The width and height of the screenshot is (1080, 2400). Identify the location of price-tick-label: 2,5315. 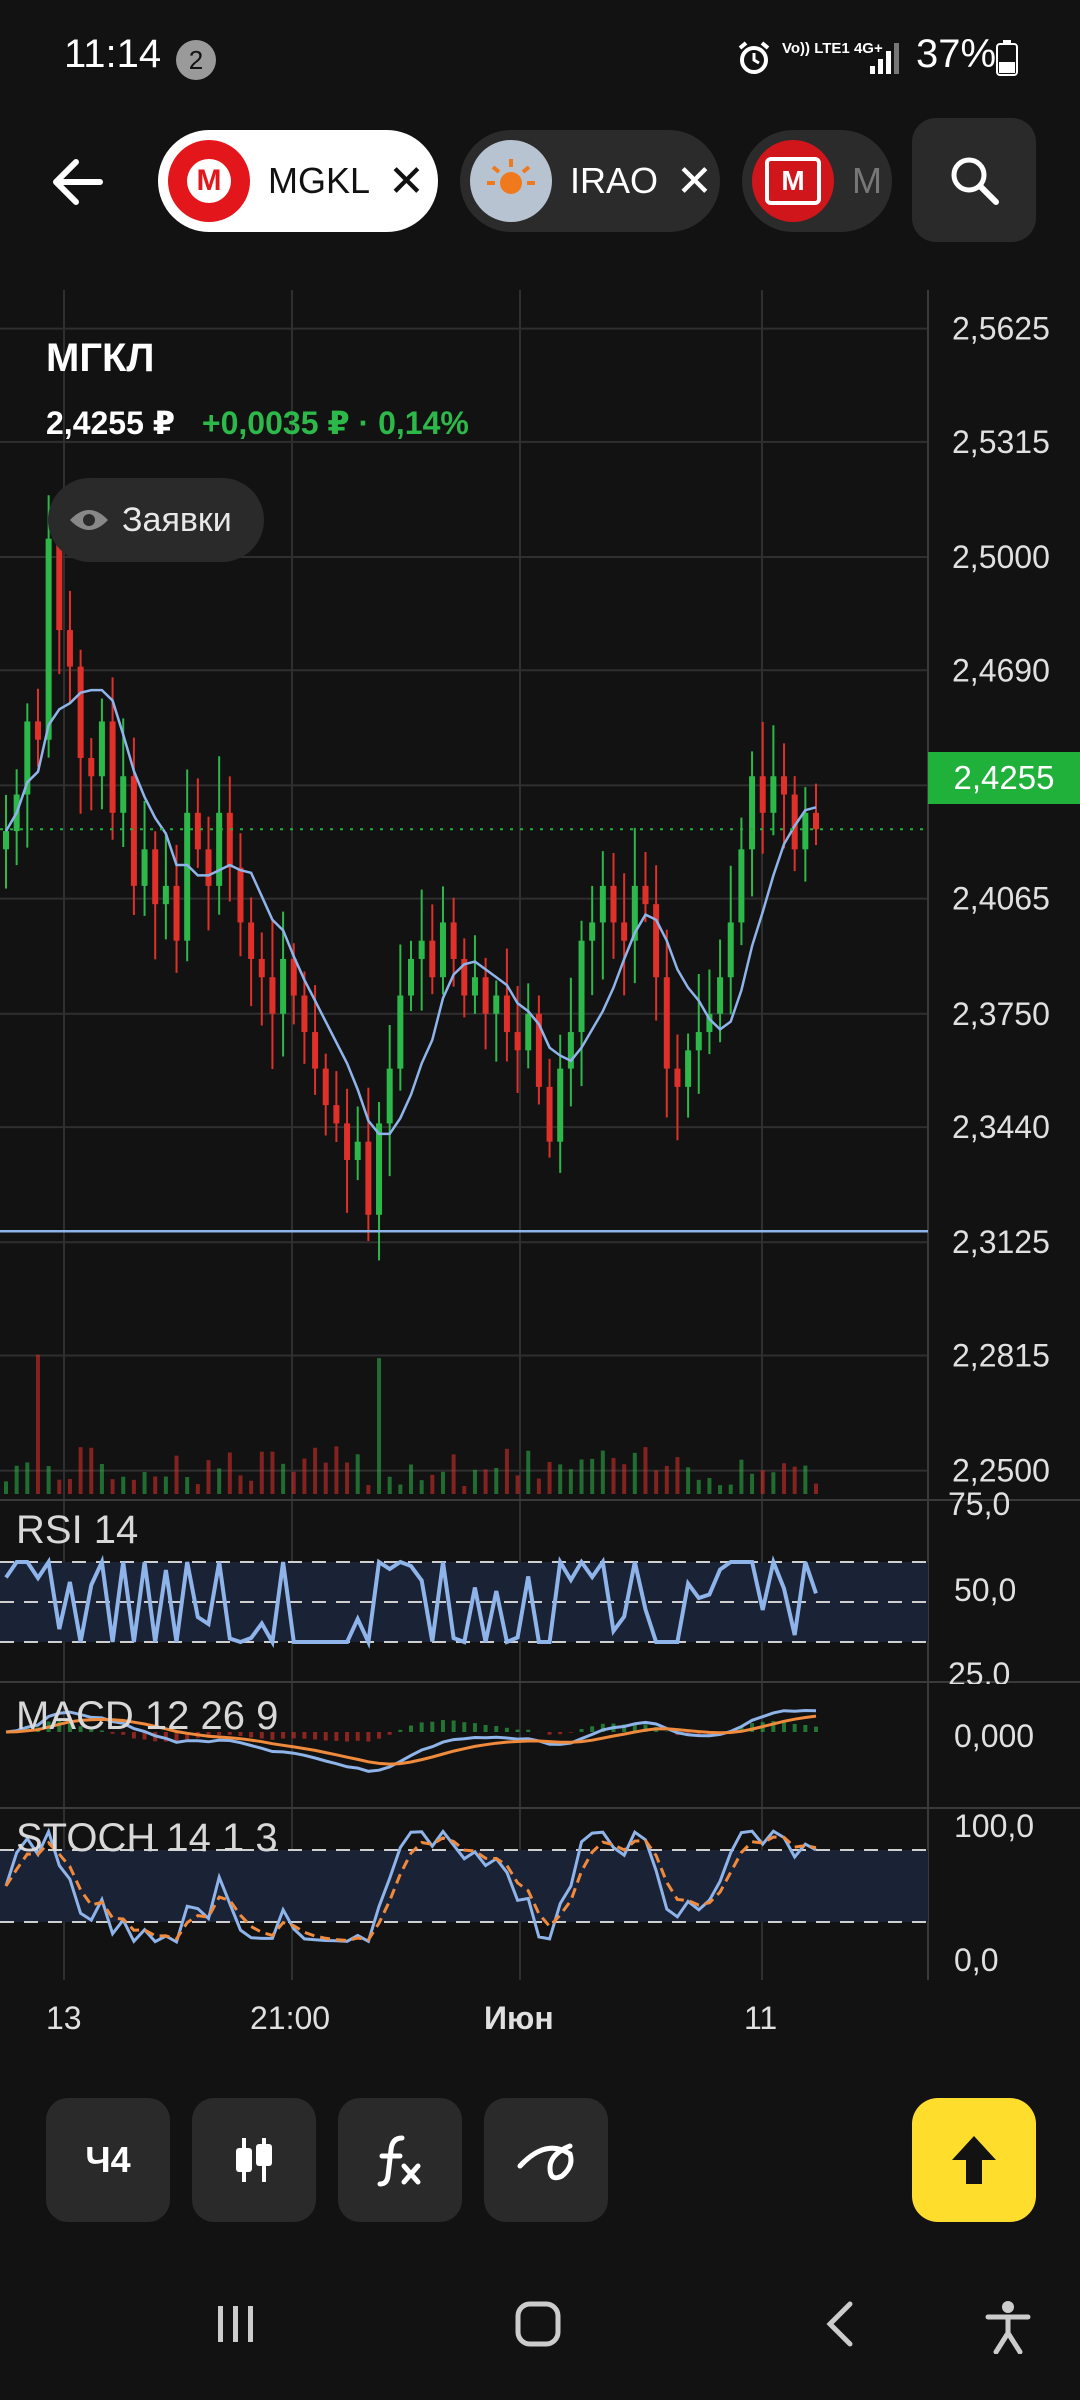
(1001, 442).